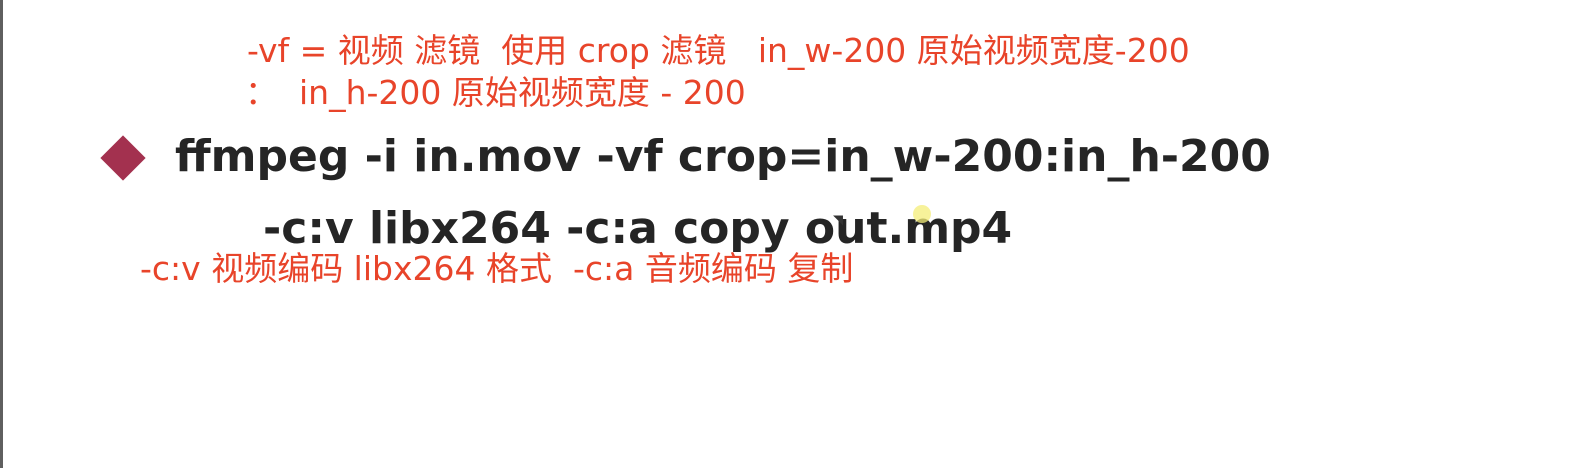  Describe the element at coordinates (638, 228) in the screenshot. I see `command-line-2: -c:v libx264 -c:a copy out.mp4` at that location.